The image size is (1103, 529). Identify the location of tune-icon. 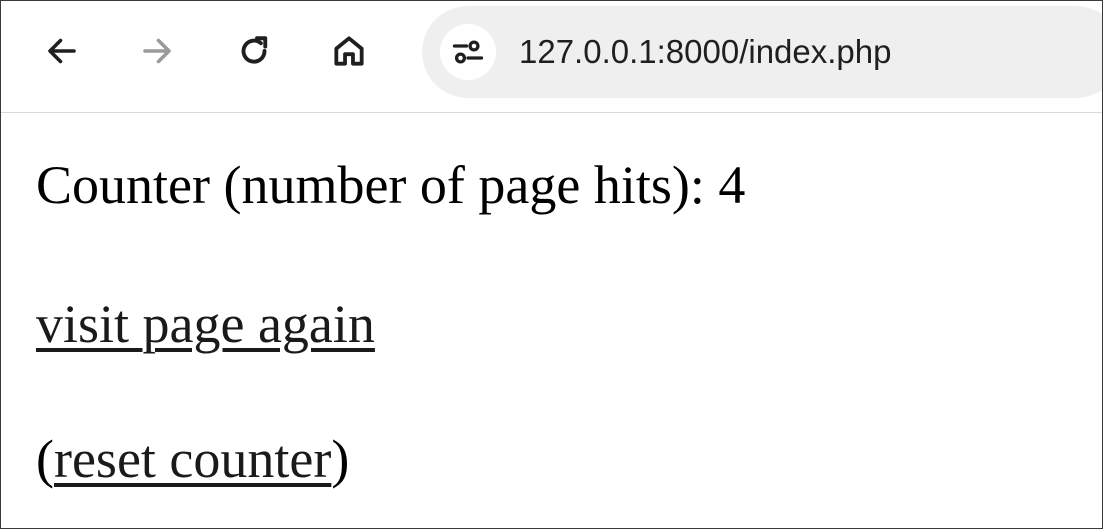
(468, 52).